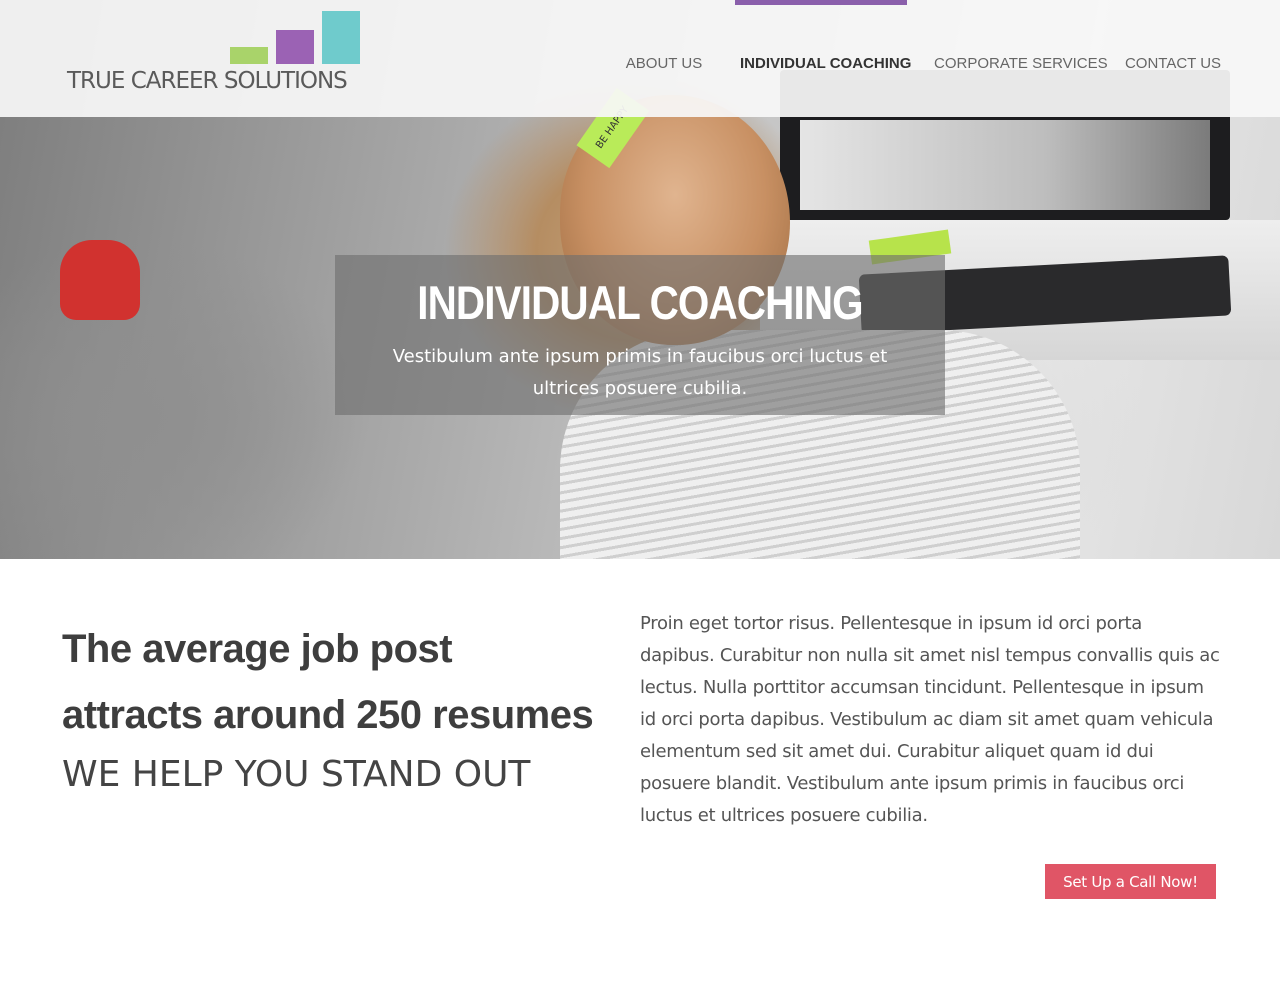 The image size is (1280, 992). What do you see at coordinates (100, 280) in the screenshot?
I see `hero-photo-shoe` at bounding box center [100, 280].